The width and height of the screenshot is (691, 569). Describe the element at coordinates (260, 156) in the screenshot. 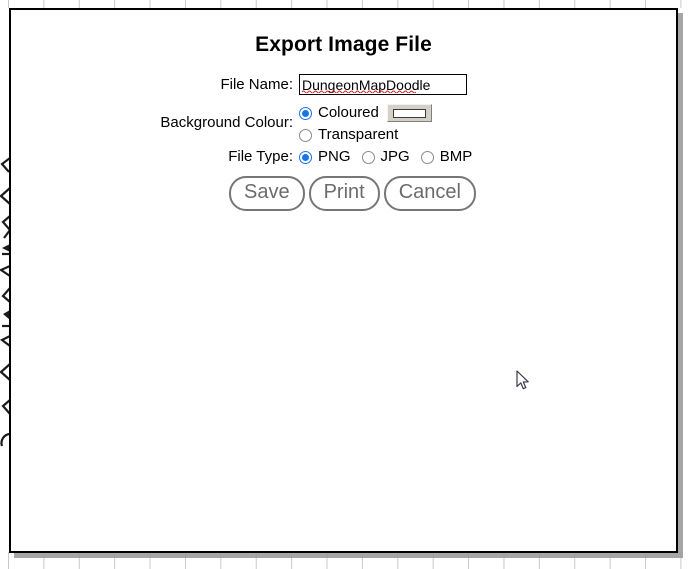

I see `file-type-label: File Type:` at that location.